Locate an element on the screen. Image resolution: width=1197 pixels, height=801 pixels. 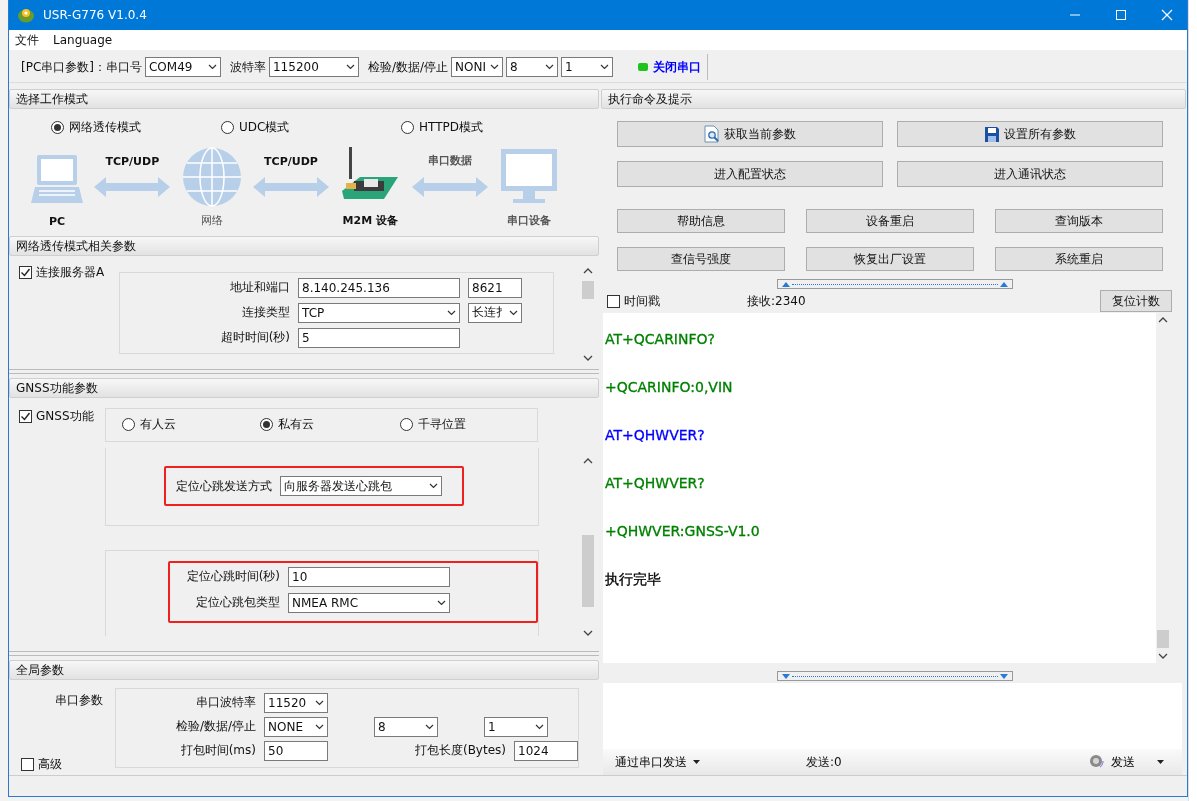
dropdown: NONE is located at coordinates (296, 726).